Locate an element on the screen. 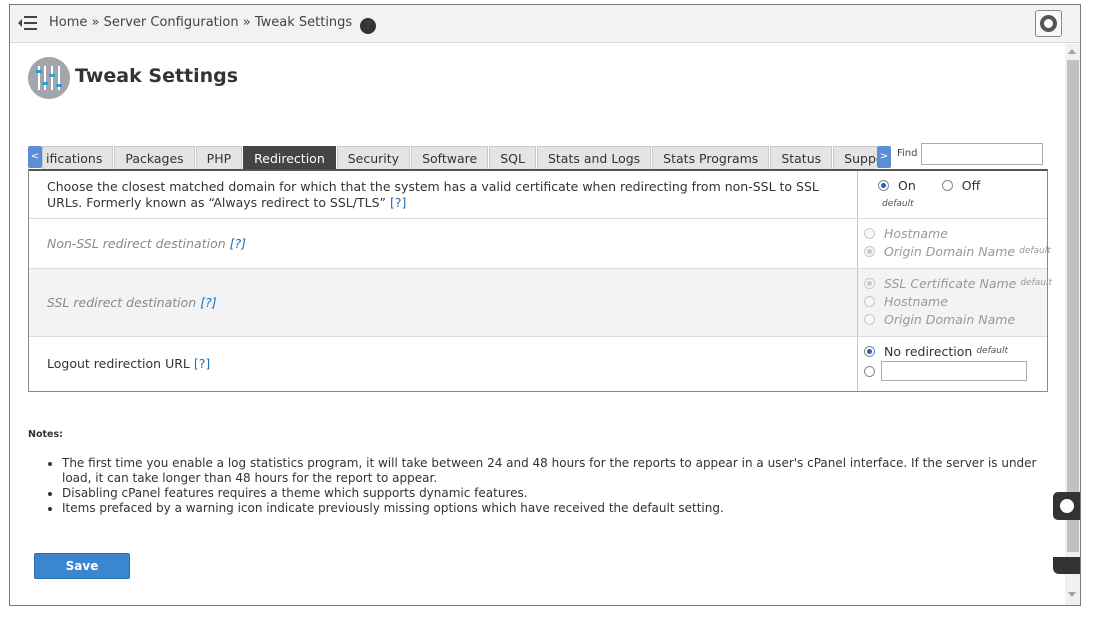 The width and height of the screenshot is (1093, 623). tab-software: Software is located at coordinates (450, 158).